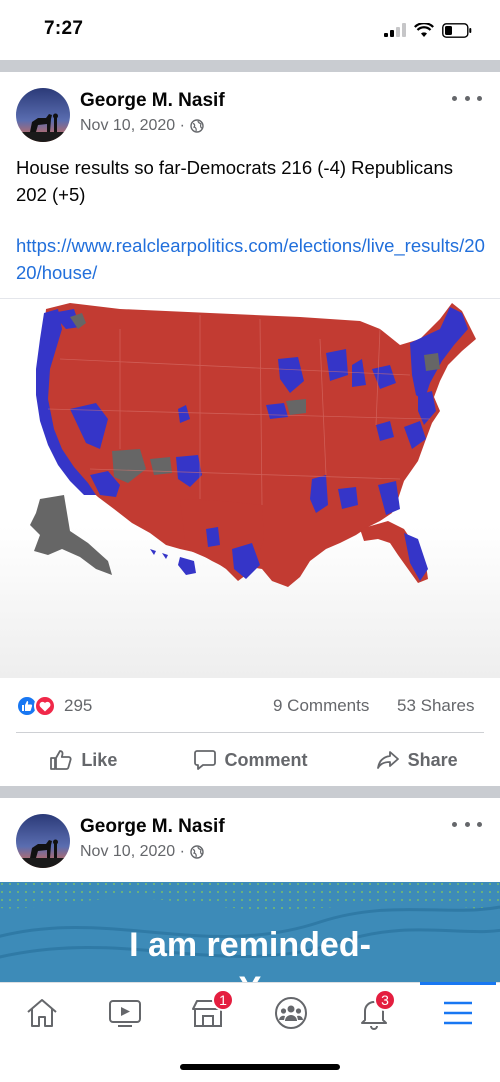  Describe the element at coordinates (250, 976) in the screenshot. I see `banner-text-cut: Y` at that location.